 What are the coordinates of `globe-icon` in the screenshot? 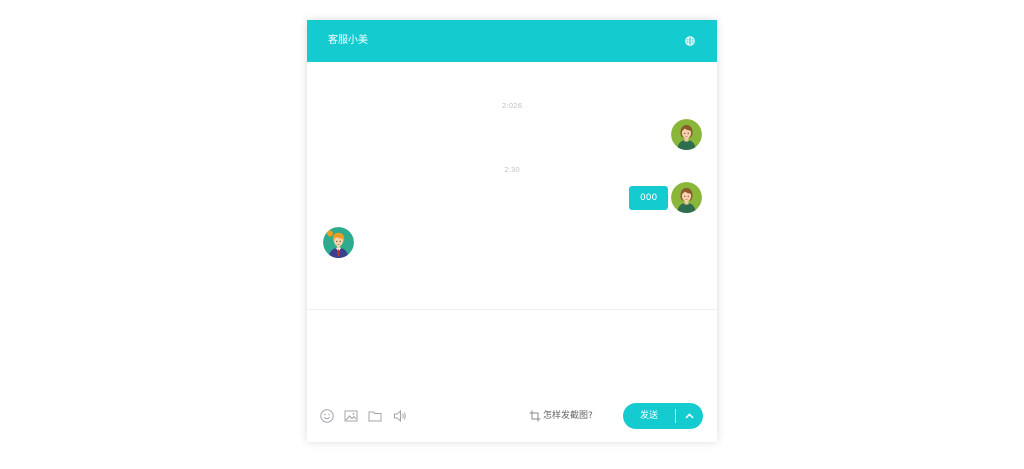 It's located at (690, 41).